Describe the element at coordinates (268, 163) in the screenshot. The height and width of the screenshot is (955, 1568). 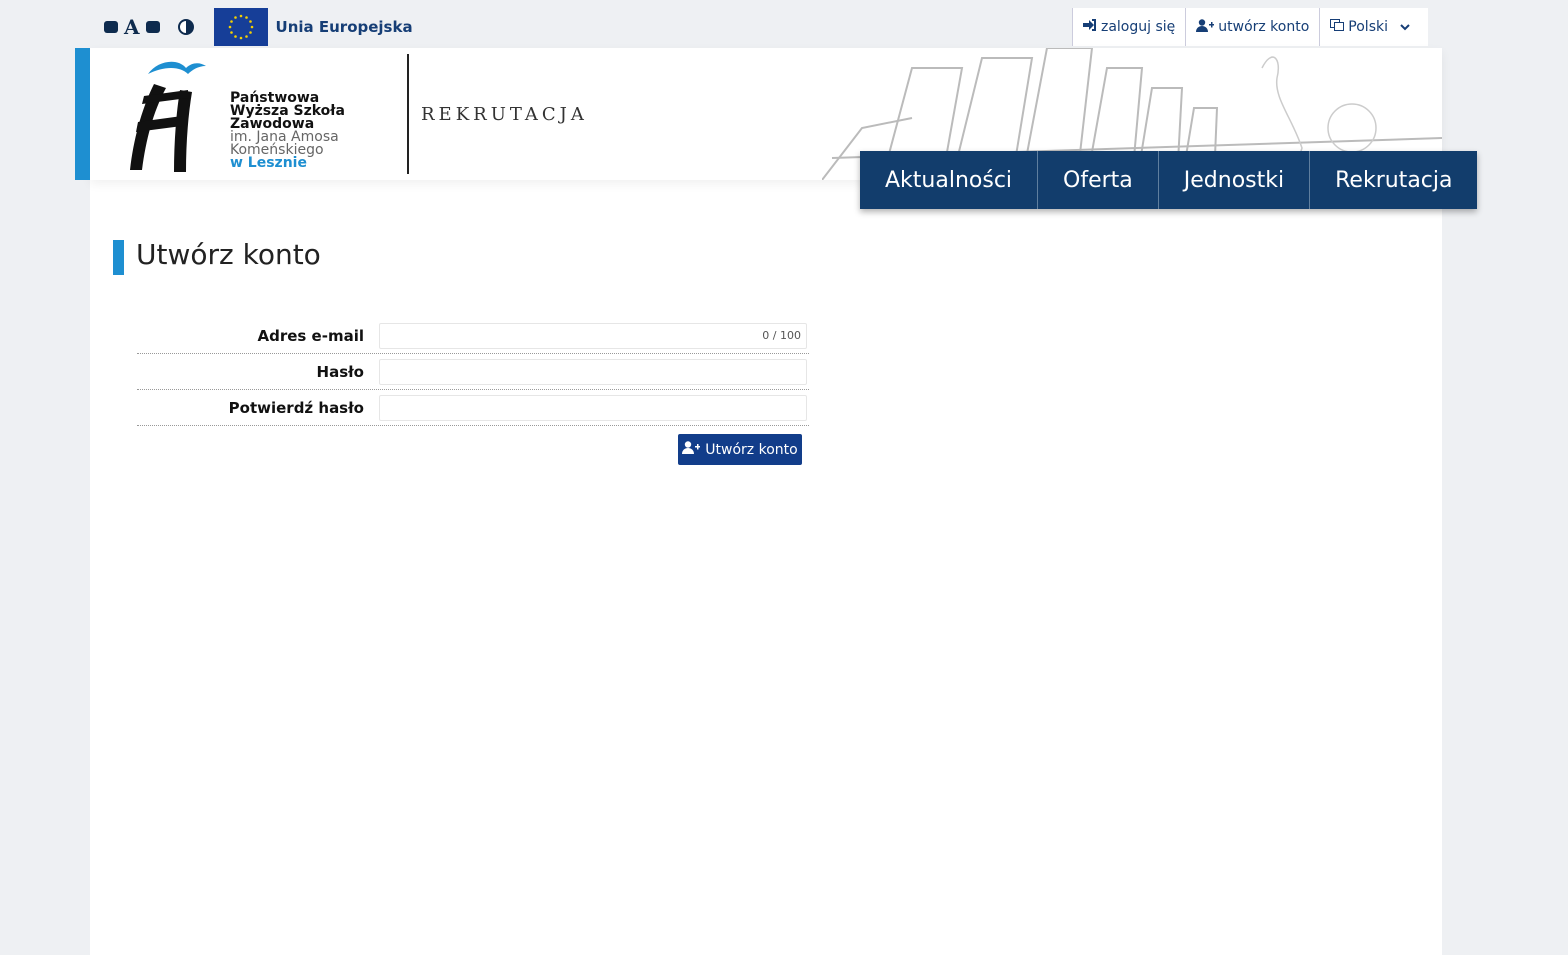
I see `logo-line: w Lesznie` at that location.